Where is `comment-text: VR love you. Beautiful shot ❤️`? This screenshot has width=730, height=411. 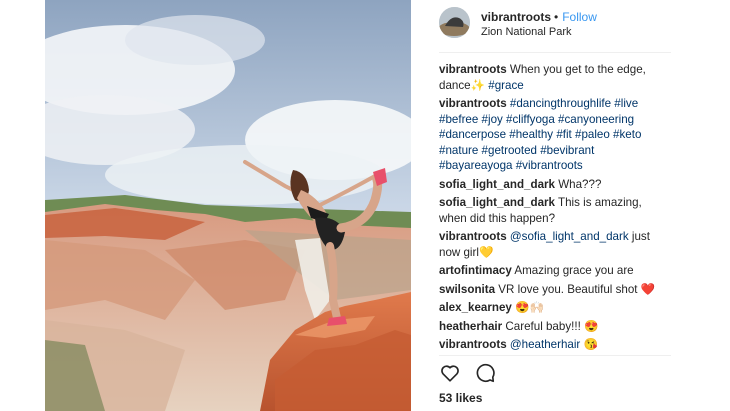 comment-text: VR love you. Beautiful shot ❤️ is located at coordinates (577, 289).